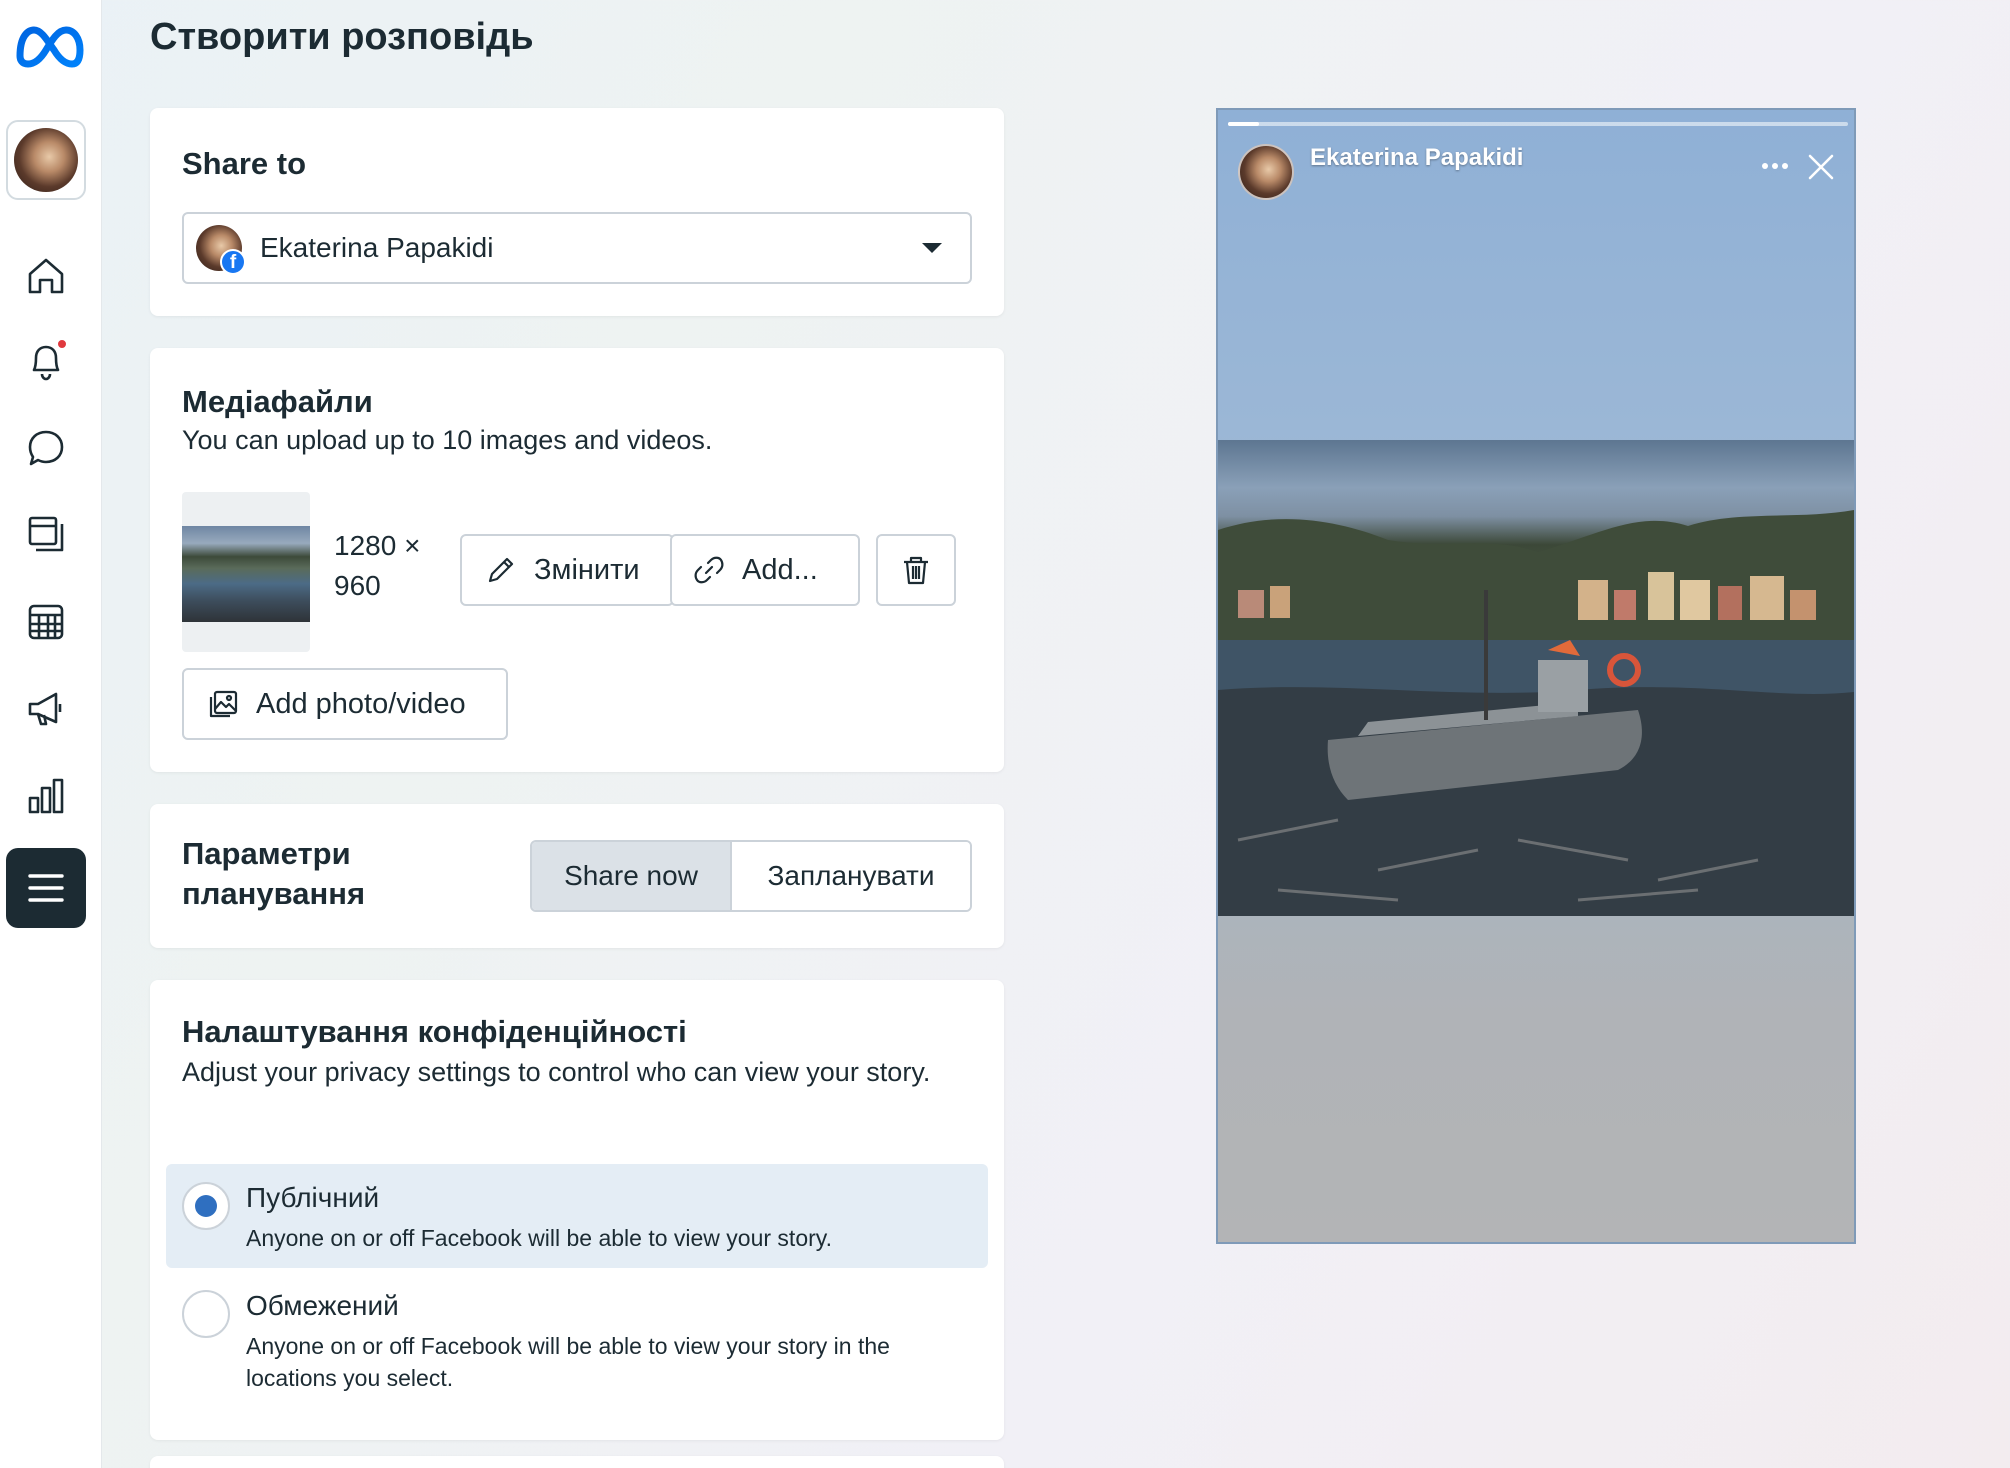  I want to click on meta-logo-icon, so click(48, 46).